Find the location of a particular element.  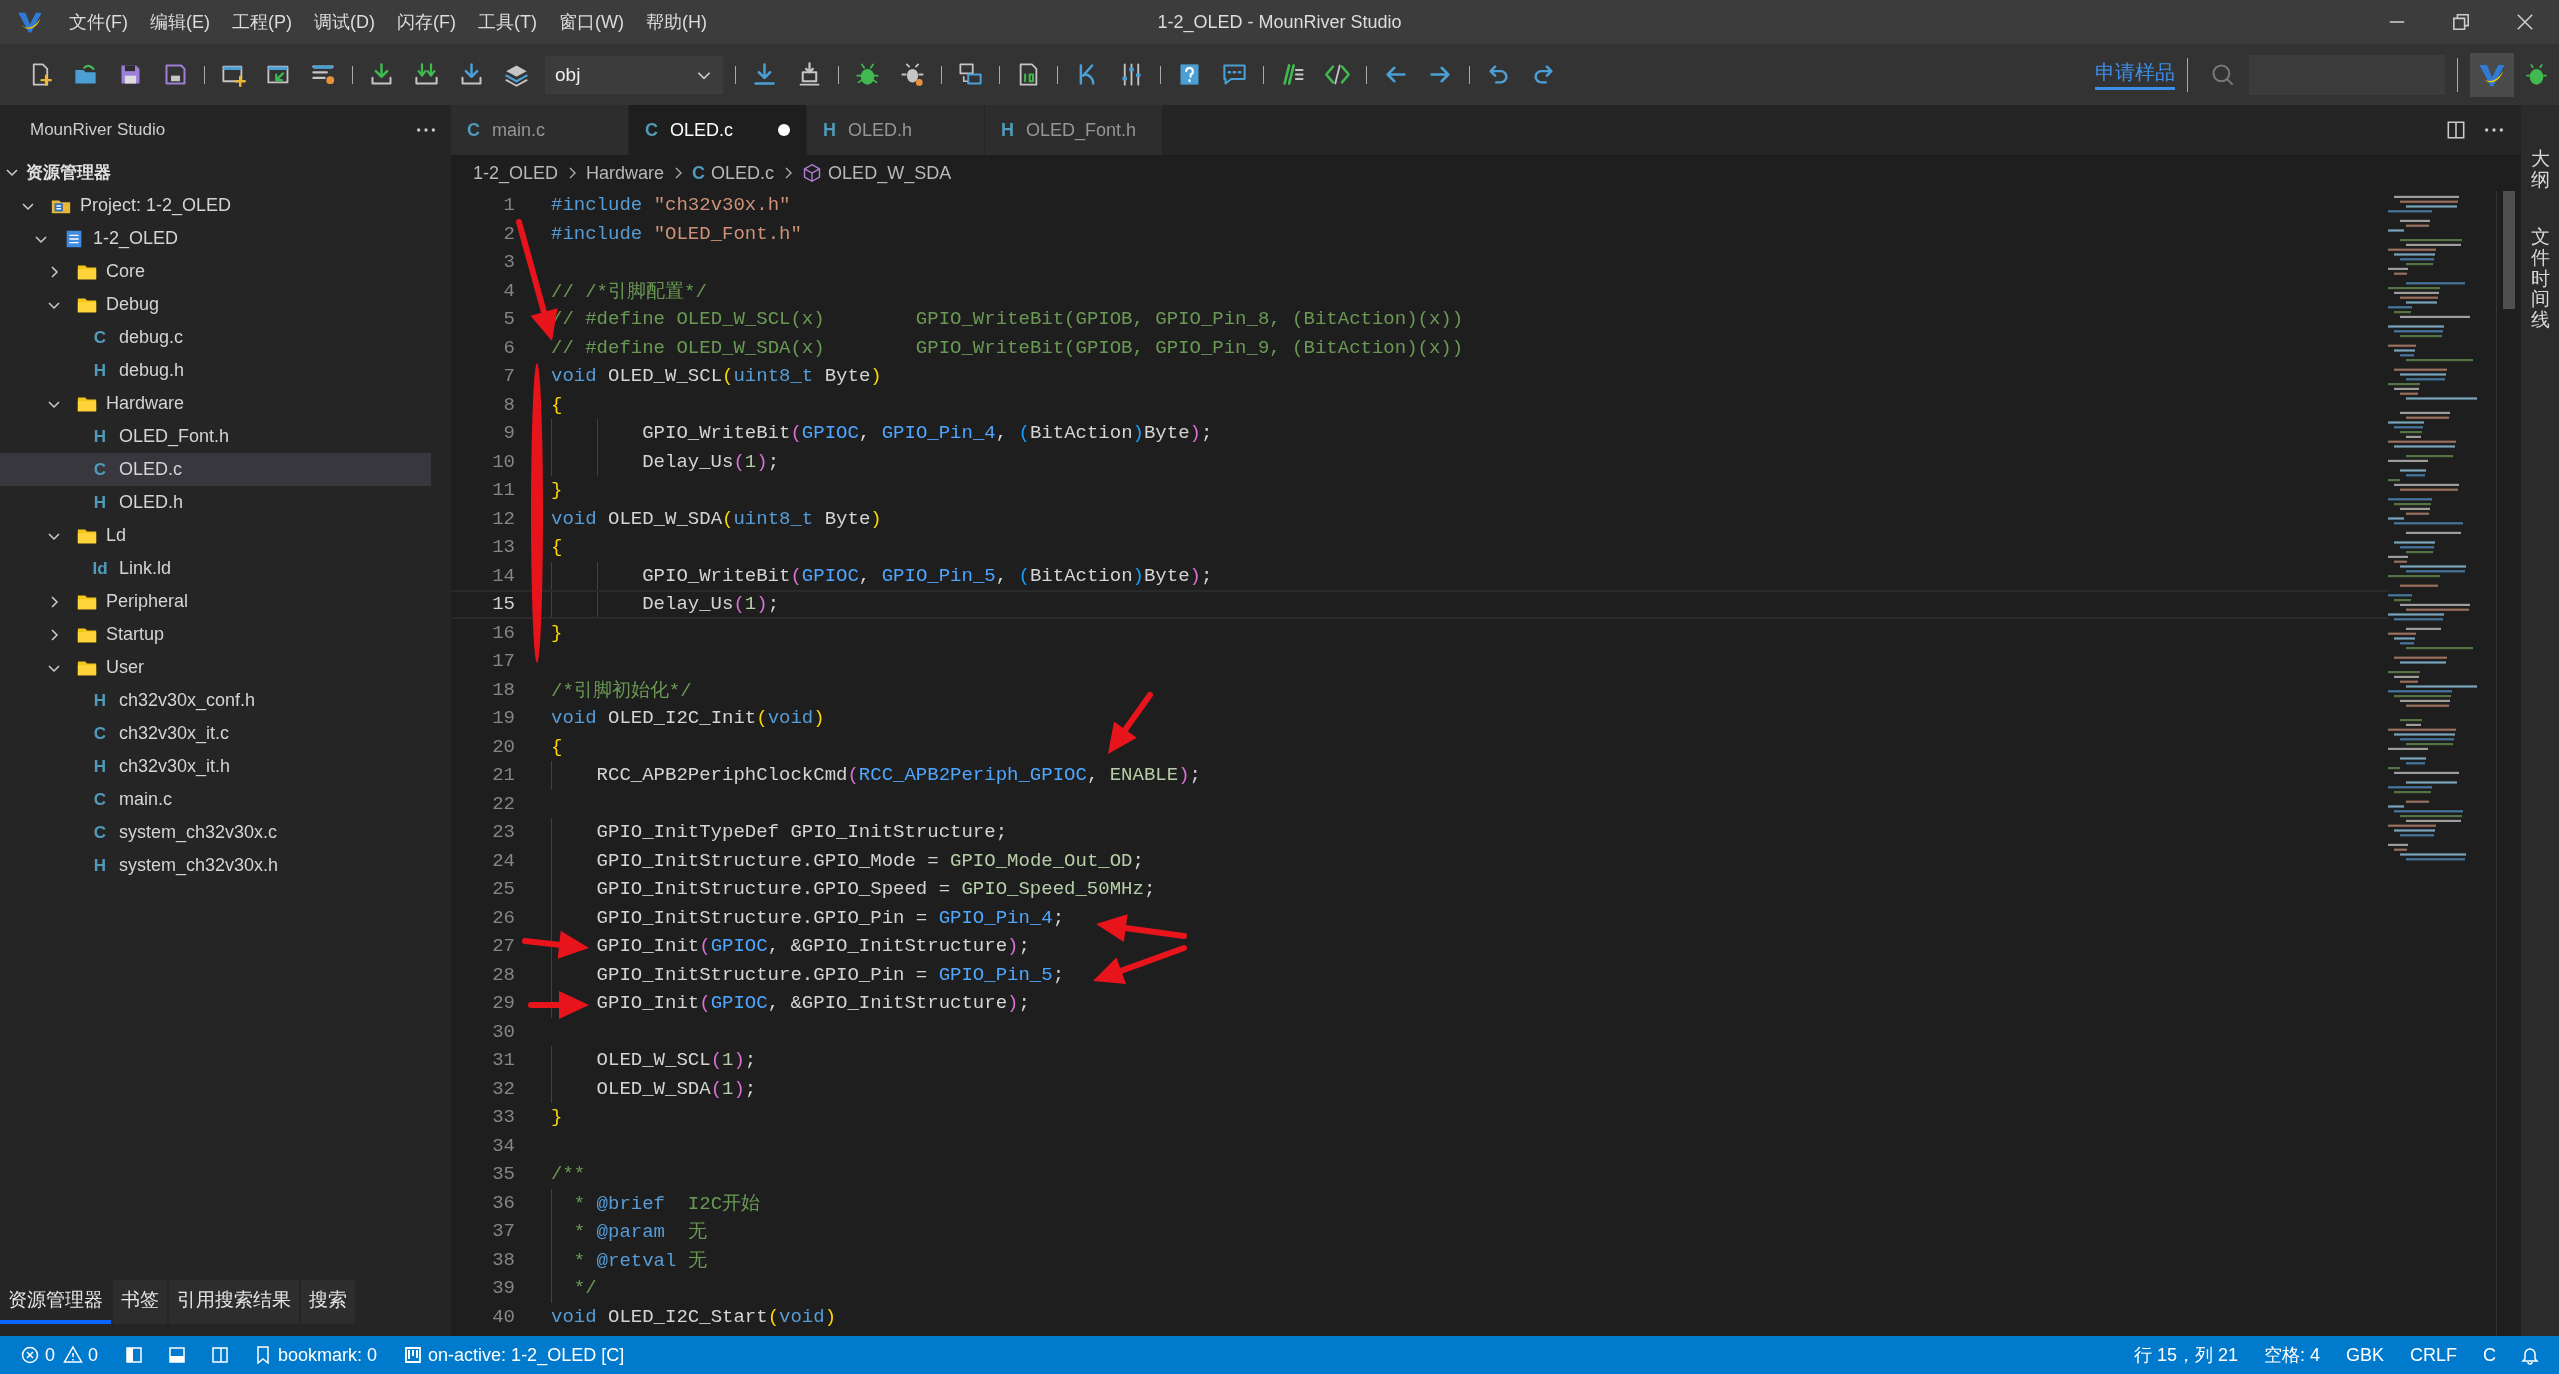

split-editor-icon is located at coordinates (2456, 130).